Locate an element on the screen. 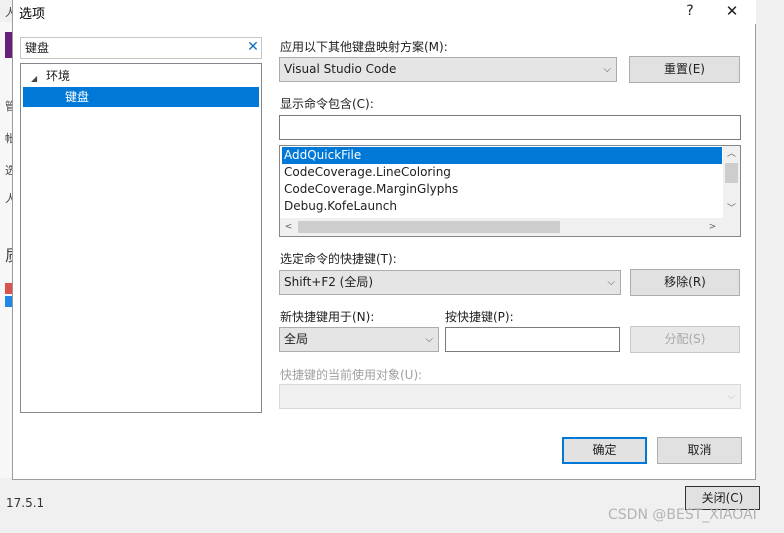 The image size is (784, 533). mapping-scheme-label: 应用以下其他键盘映射方案(M): is located at coordinates (364, 47).